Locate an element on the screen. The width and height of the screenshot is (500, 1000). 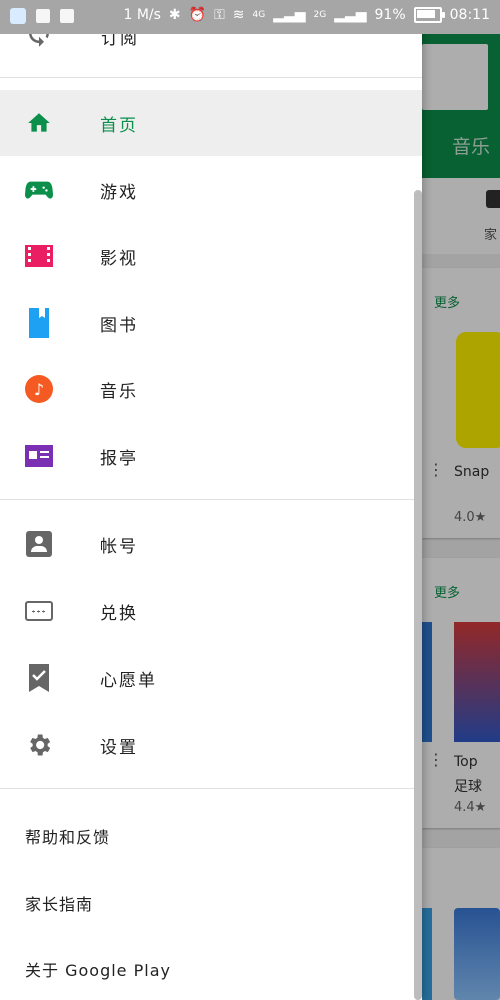
drawer-link-parent-guide: 家长指南 is located at coordinates (59, 903).